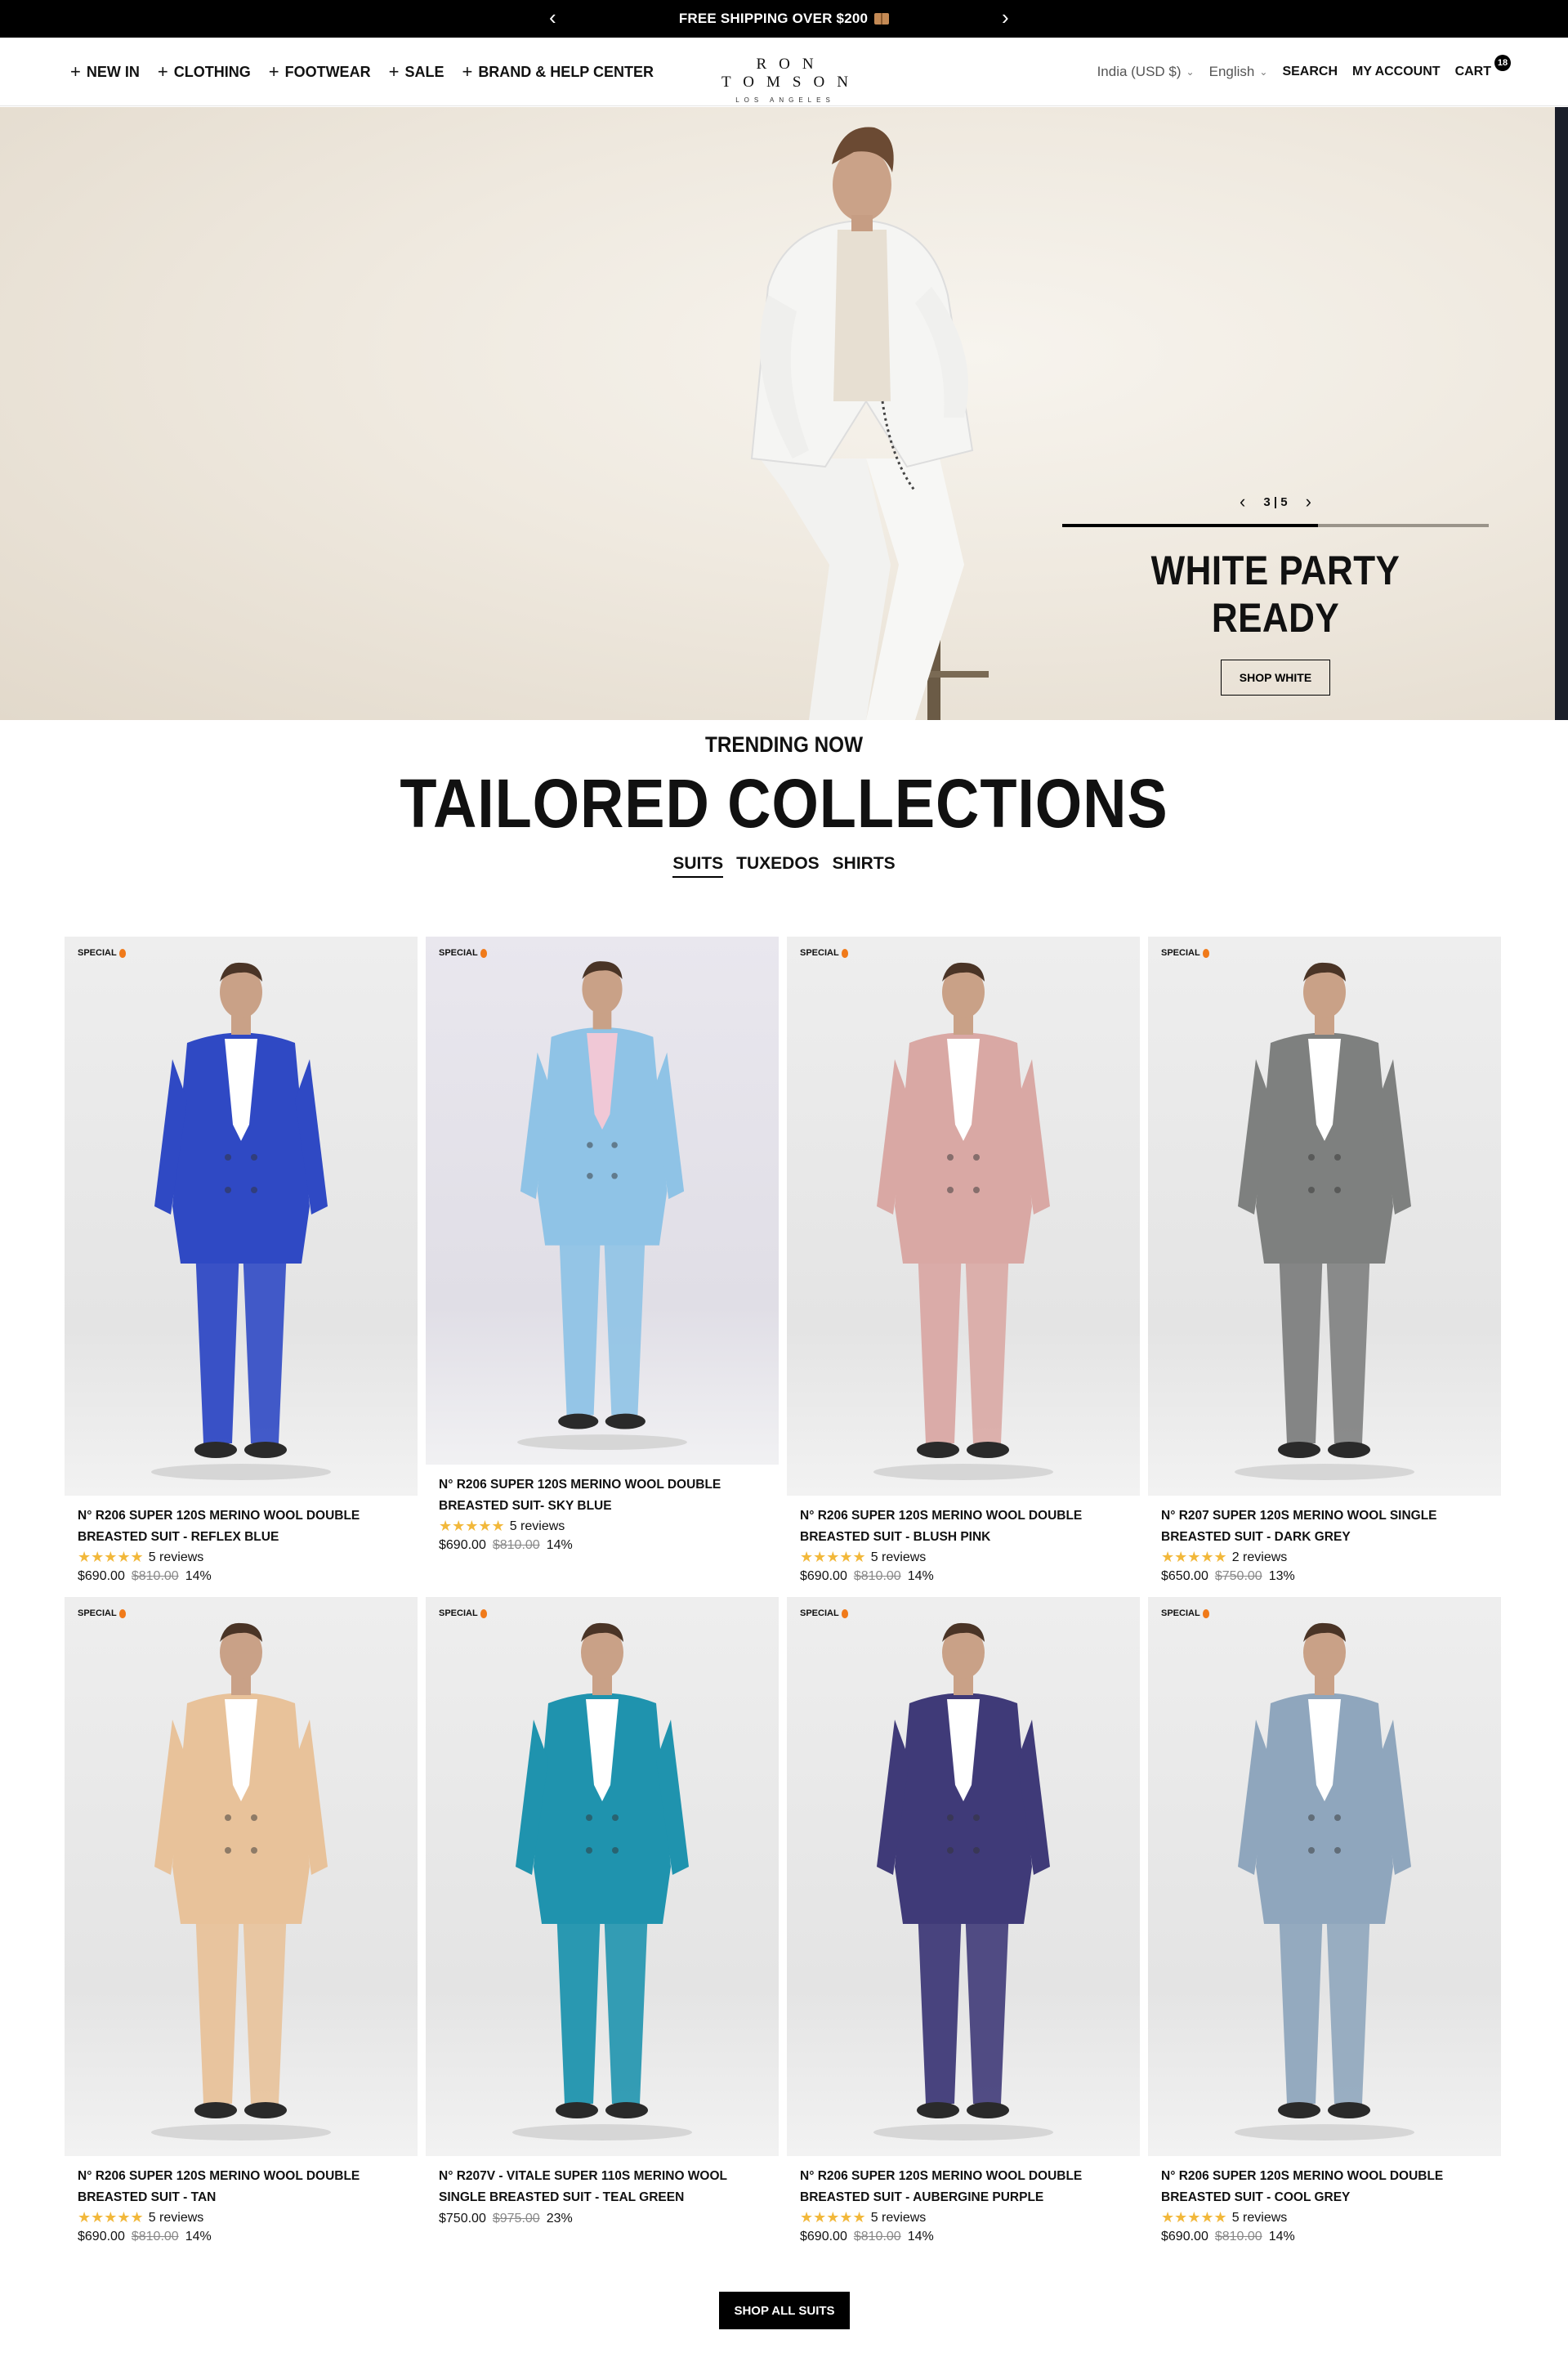 The height and width of the screenshot is (2353, 1568). I want to click on currency-selector: India (USD $) ⌄, so click(1146, 72).